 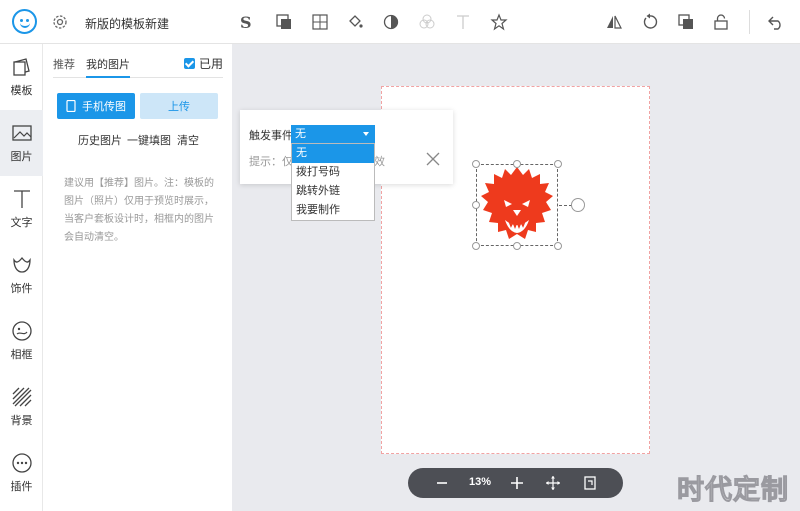 I want to click on flip-icon, so click(x=614, y=22).